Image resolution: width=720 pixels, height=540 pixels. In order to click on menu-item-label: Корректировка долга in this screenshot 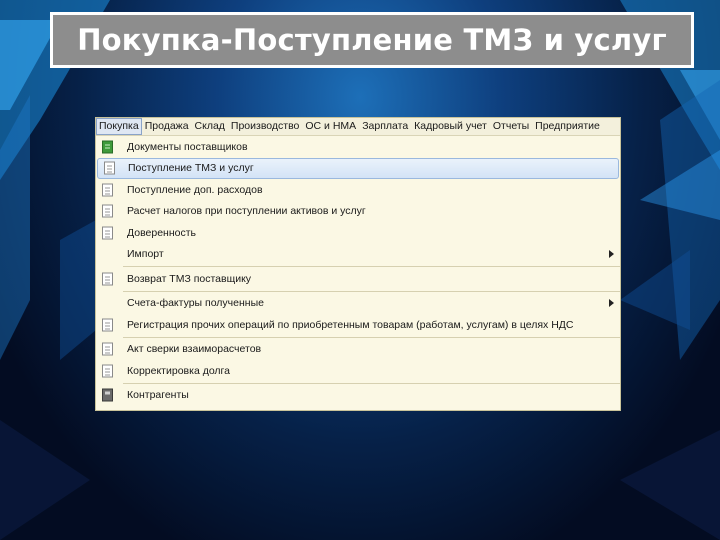, I will do `click(179, 370)`.